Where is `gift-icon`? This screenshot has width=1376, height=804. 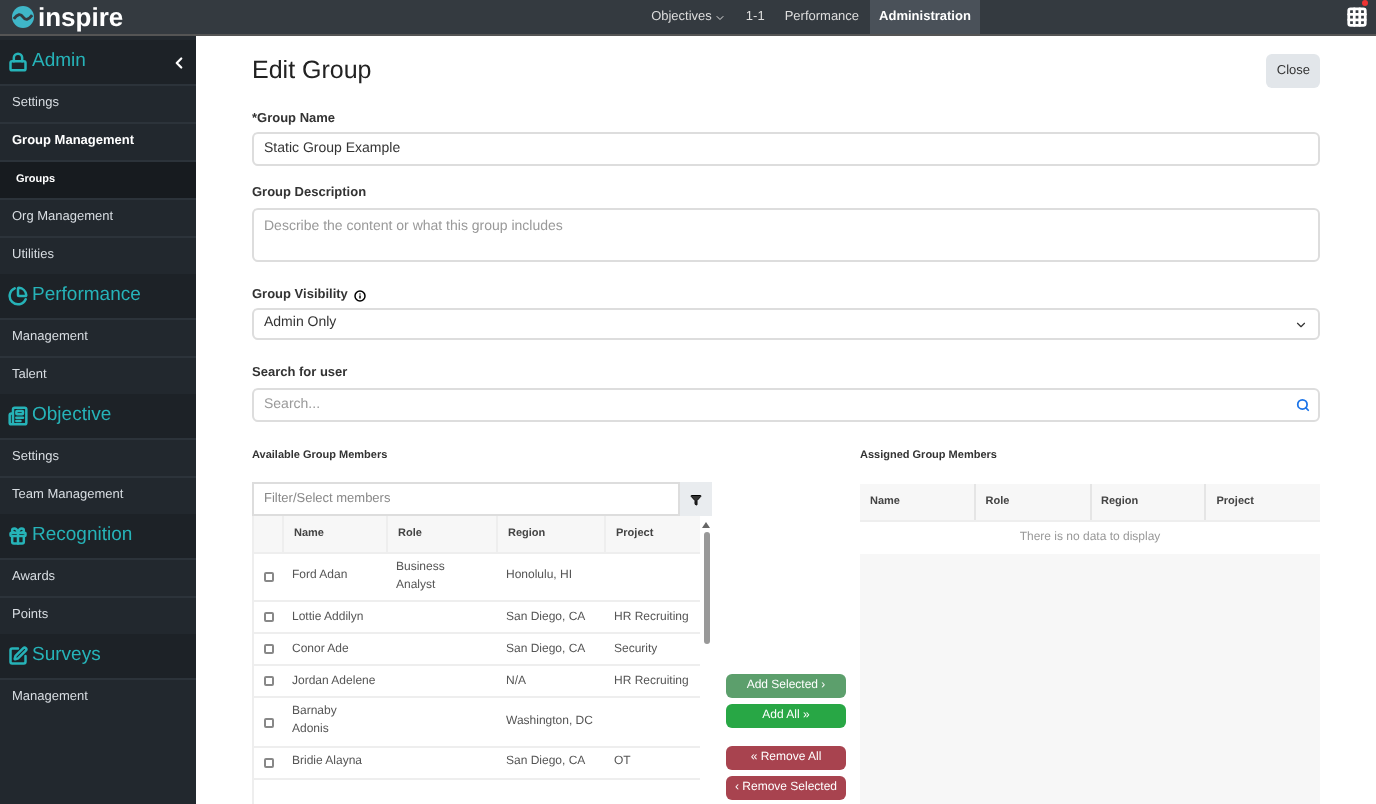 gift-icon is located at coordinates (18, 536).